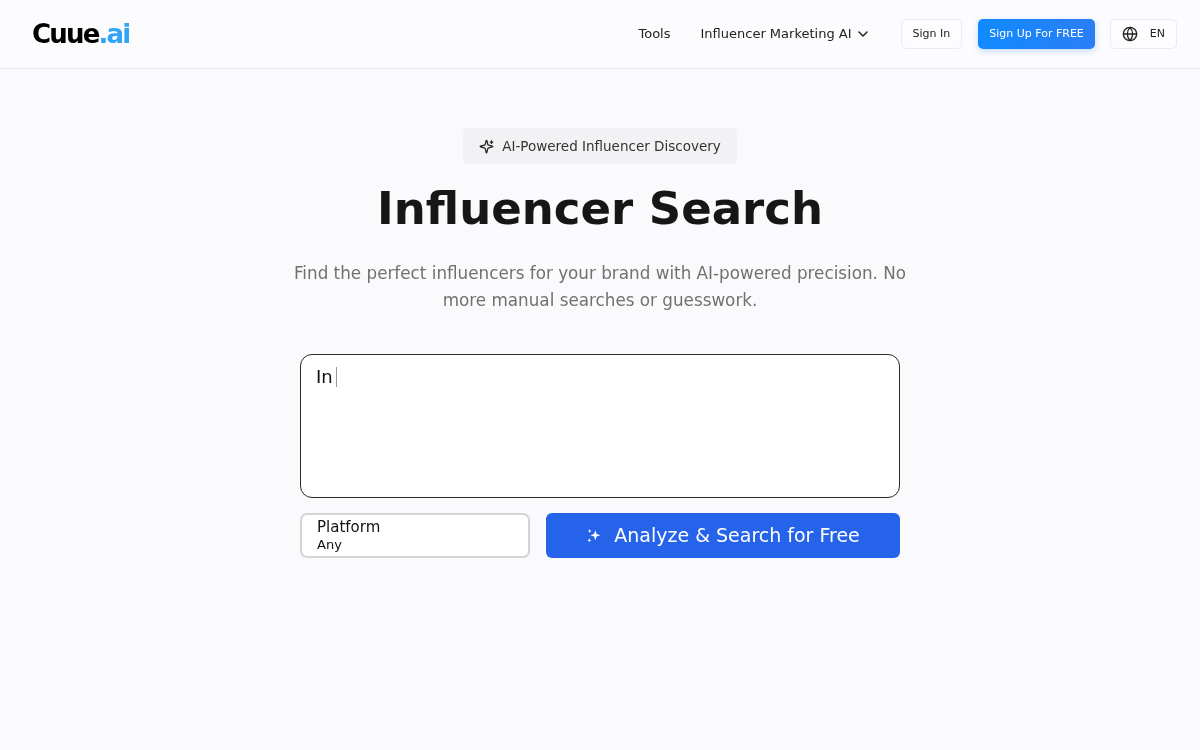 The width and height of the screenshot is (1200, 750). Describe the element at coordinates (1036, 34) in the screenshot. I see `sign-up-button: Sign Up For FREE` at that location.